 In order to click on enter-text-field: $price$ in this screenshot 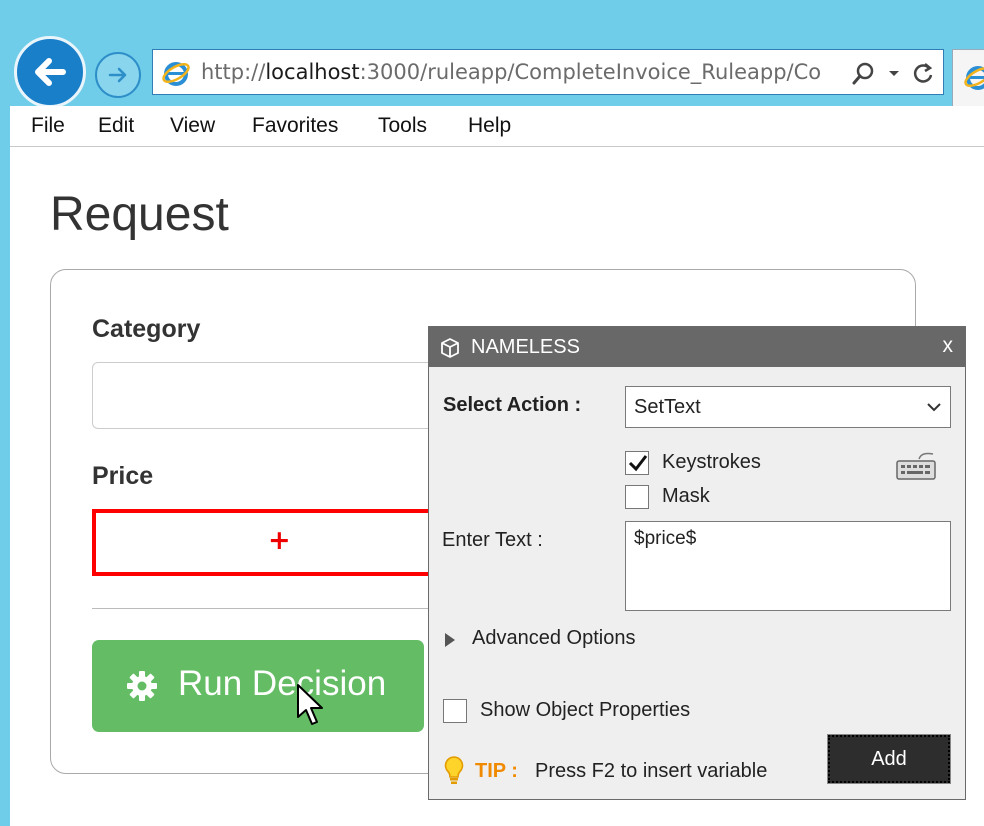, I will do `click(788, 566)`.